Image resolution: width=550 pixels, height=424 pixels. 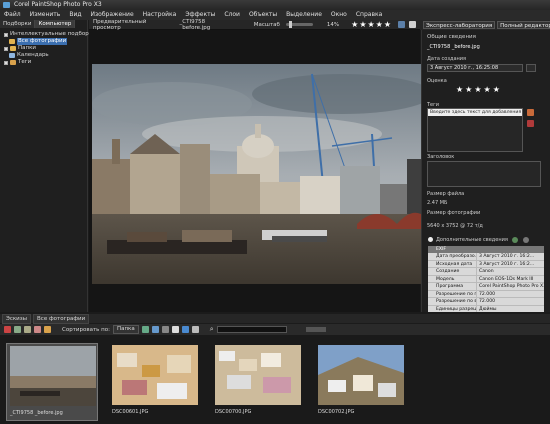 I want to click on menu-edit: Изменить, so click(x=45, y=15).